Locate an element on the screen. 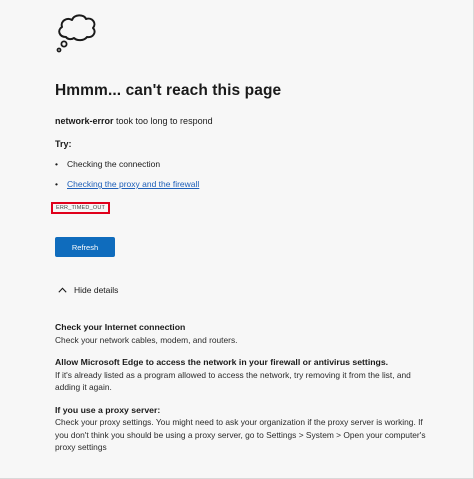 This screenshot has width=474, height=479. details-heading: Check your Internet connection is located at coordinates (120, 327).